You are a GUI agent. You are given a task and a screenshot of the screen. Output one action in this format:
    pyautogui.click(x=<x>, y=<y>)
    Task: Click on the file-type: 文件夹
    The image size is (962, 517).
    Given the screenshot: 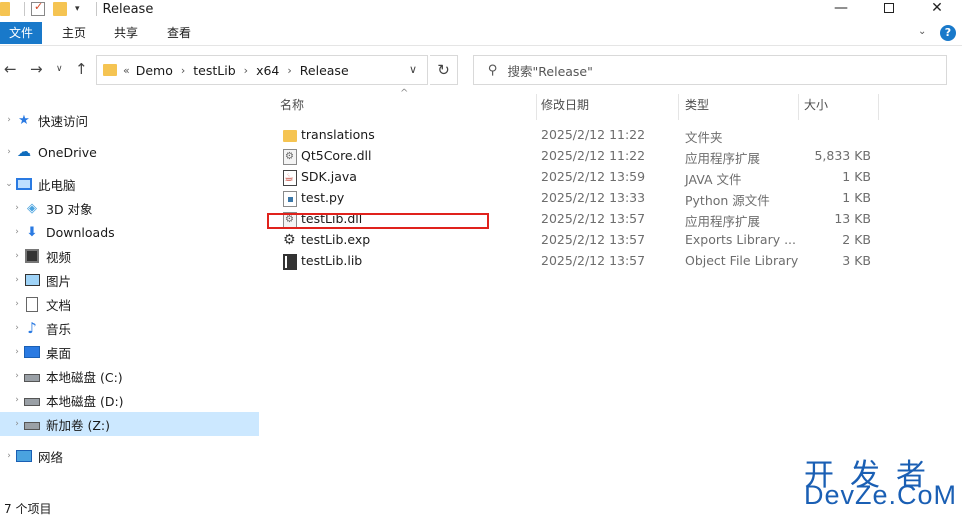 What is the action you would take?
    pyautogui.click(x=704, y=137)
    